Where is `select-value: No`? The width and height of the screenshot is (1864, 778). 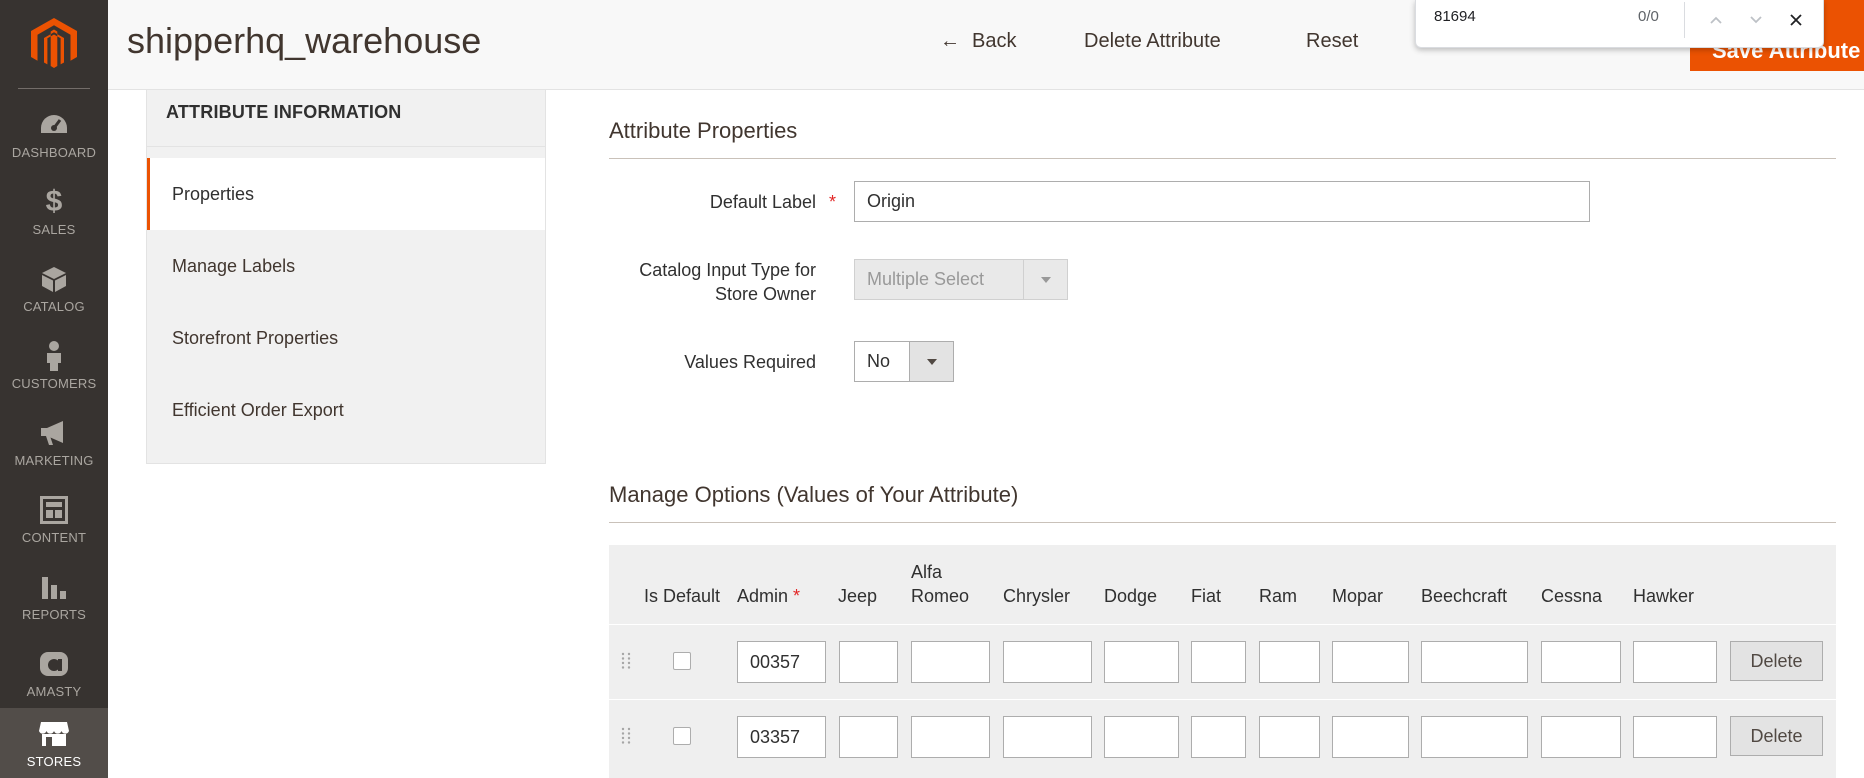
select-value: No is located at coordinates (879, 361).